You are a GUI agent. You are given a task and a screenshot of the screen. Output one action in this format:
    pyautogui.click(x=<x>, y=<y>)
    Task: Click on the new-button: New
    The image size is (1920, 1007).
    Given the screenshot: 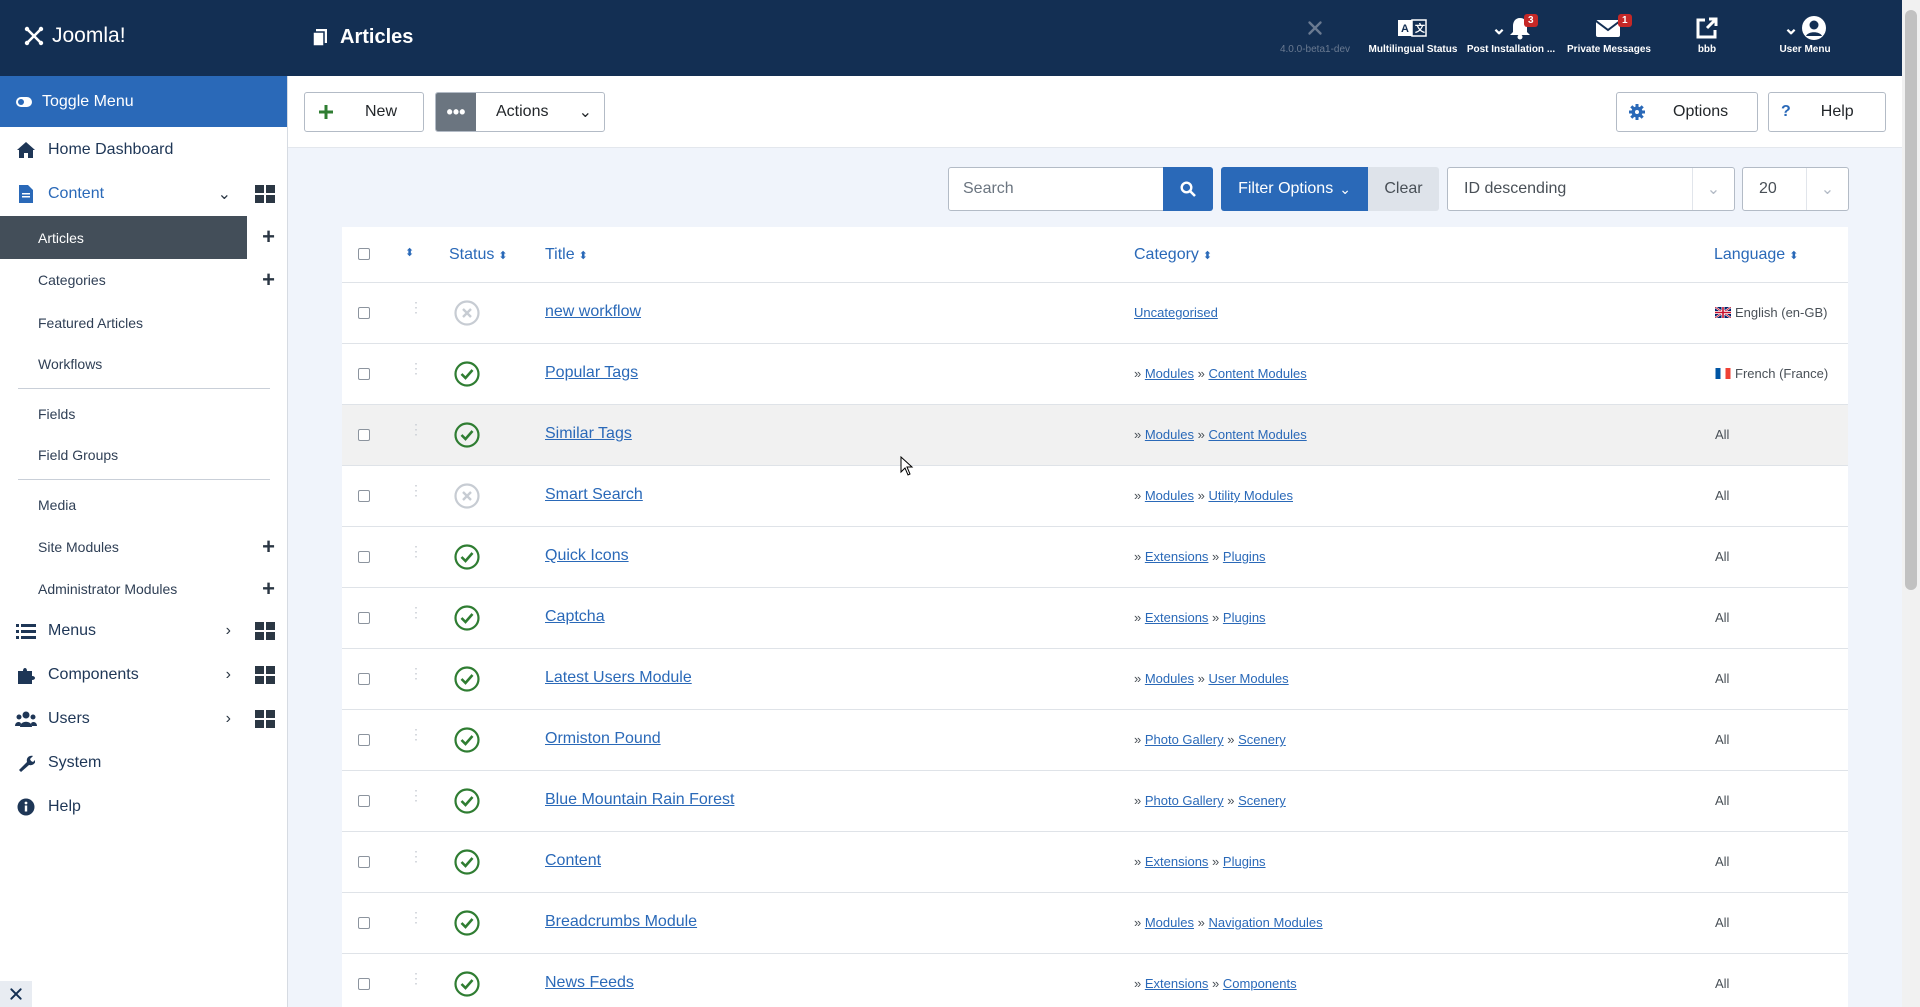 What is the action you would take?
    pyautogui.click(x=364, y=112)
    